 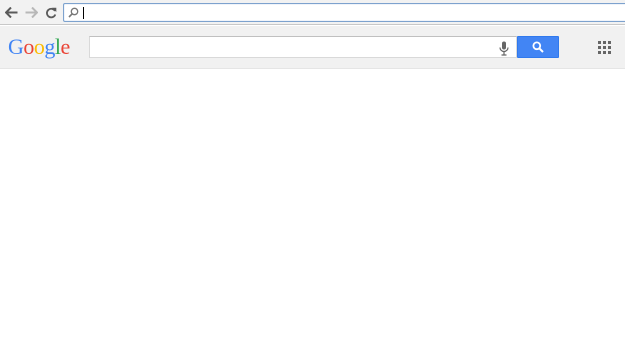 I want to click on forward-button, so click(x=31, y=12).